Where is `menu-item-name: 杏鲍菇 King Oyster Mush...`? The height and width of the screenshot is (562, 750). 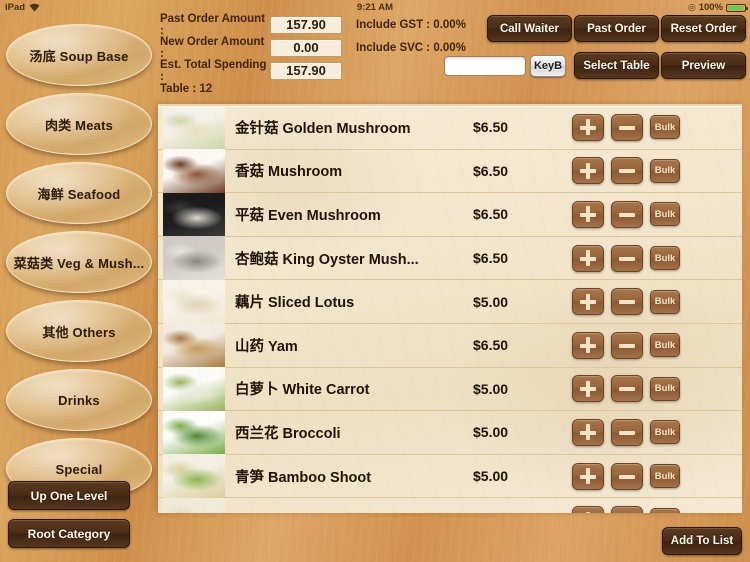
menu-item-name: 杏鲍菇 King Oyster Mush... is located at coordinates (354, 258).